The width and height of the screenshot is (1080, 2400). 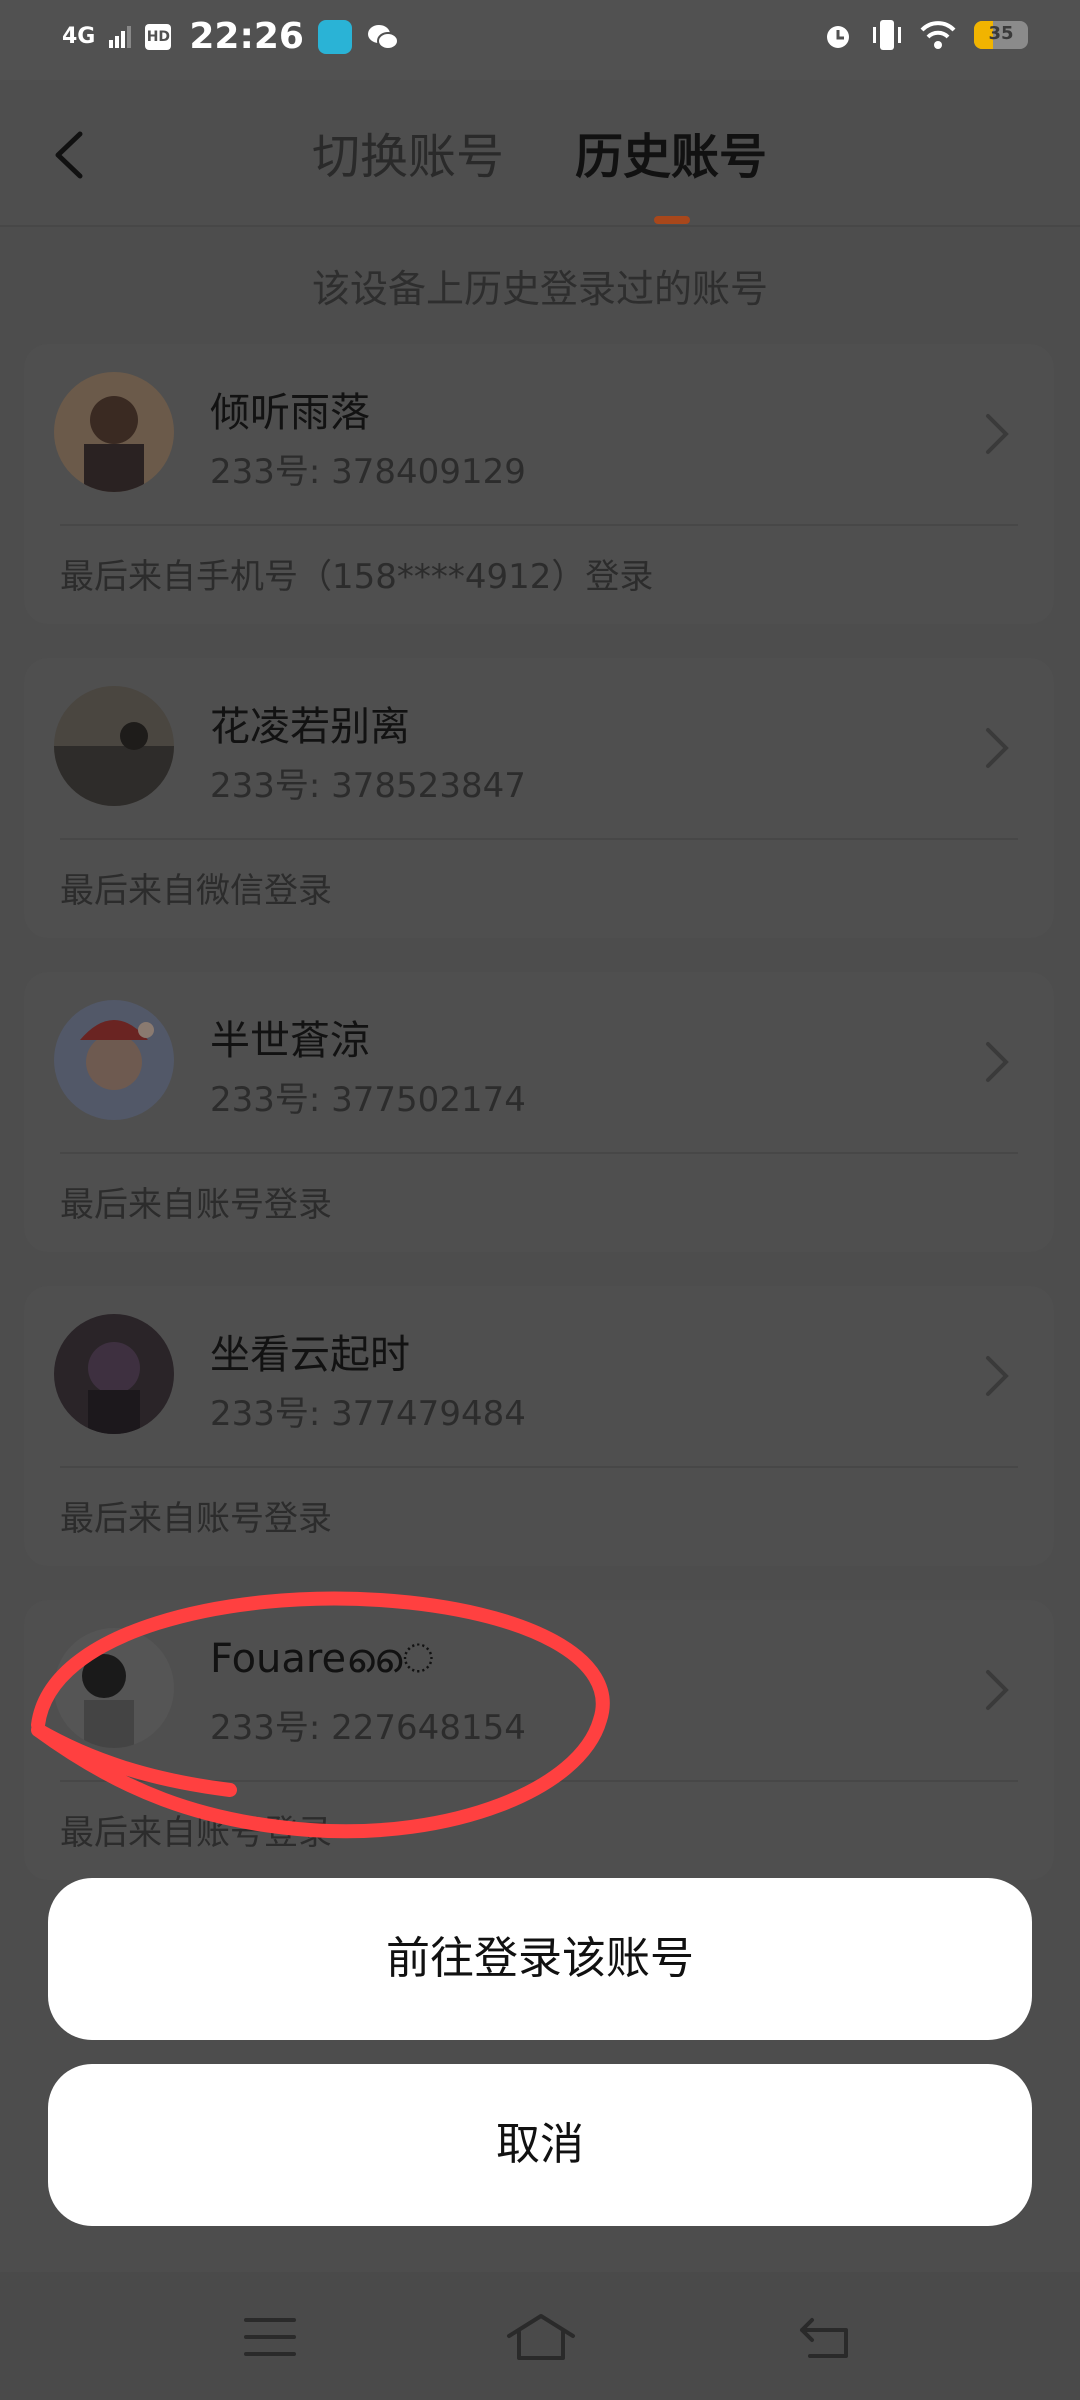 I want to click on status-bar: 4G HD 22:26 35, so click(x=540, y=40).